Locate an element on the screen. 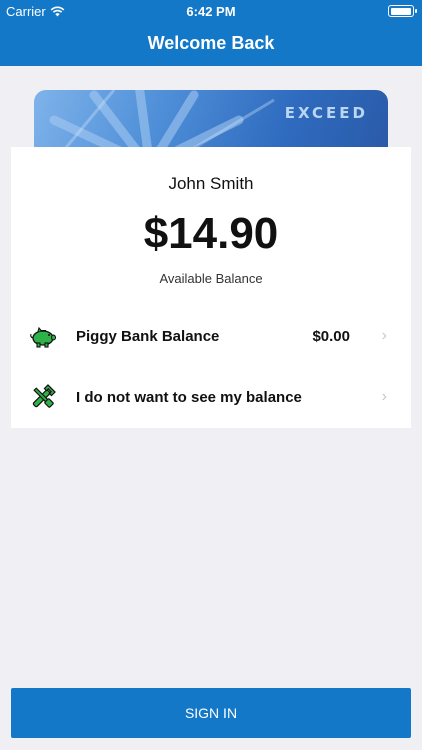 The image size is (422, 750). piggy-bank-icon is located at coordinates (43, 337).